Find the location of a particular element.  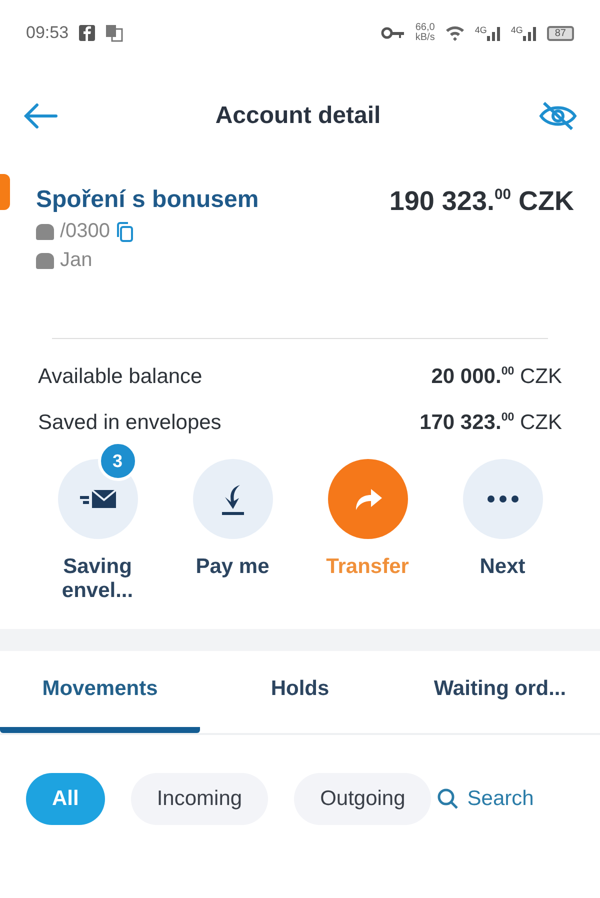

tab: Holds is located at coordinates (300, 692).